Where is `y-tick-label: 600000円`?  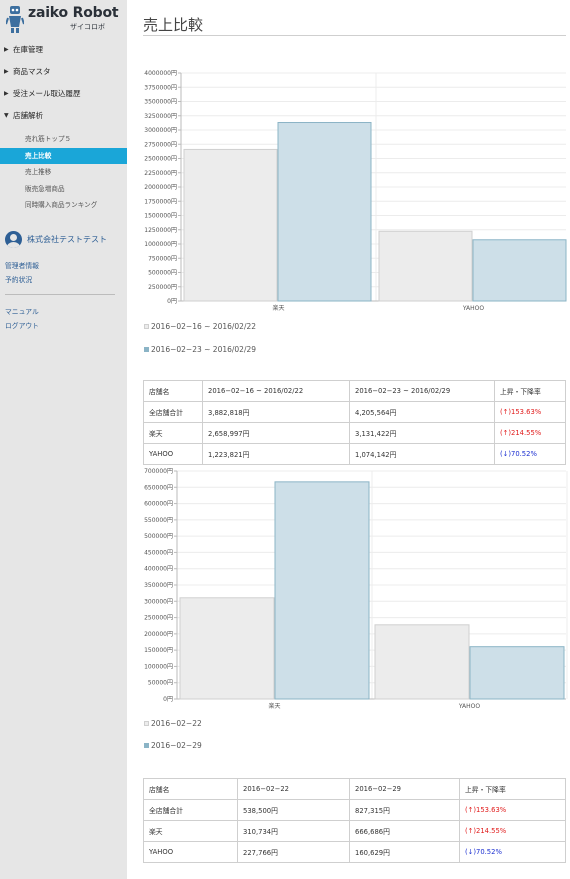
y-tick-label: 600000円 is located at coordinates (158, 504).